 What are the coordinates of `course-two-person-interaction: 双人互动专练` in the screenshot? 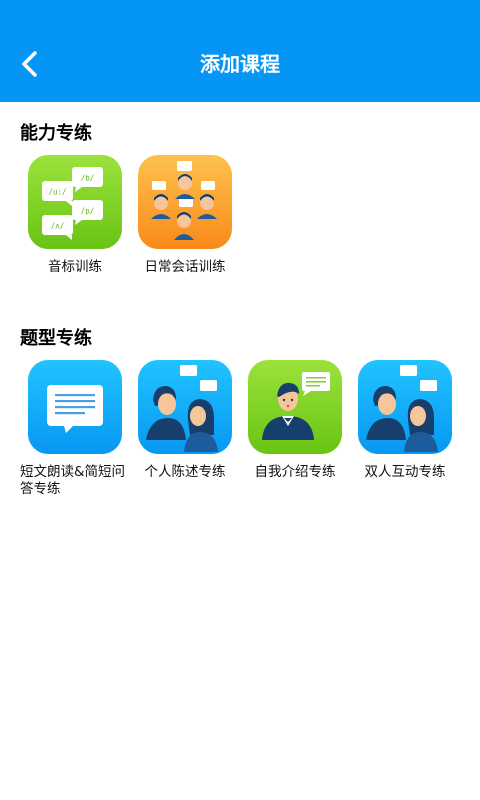 It's located at (405, 420).